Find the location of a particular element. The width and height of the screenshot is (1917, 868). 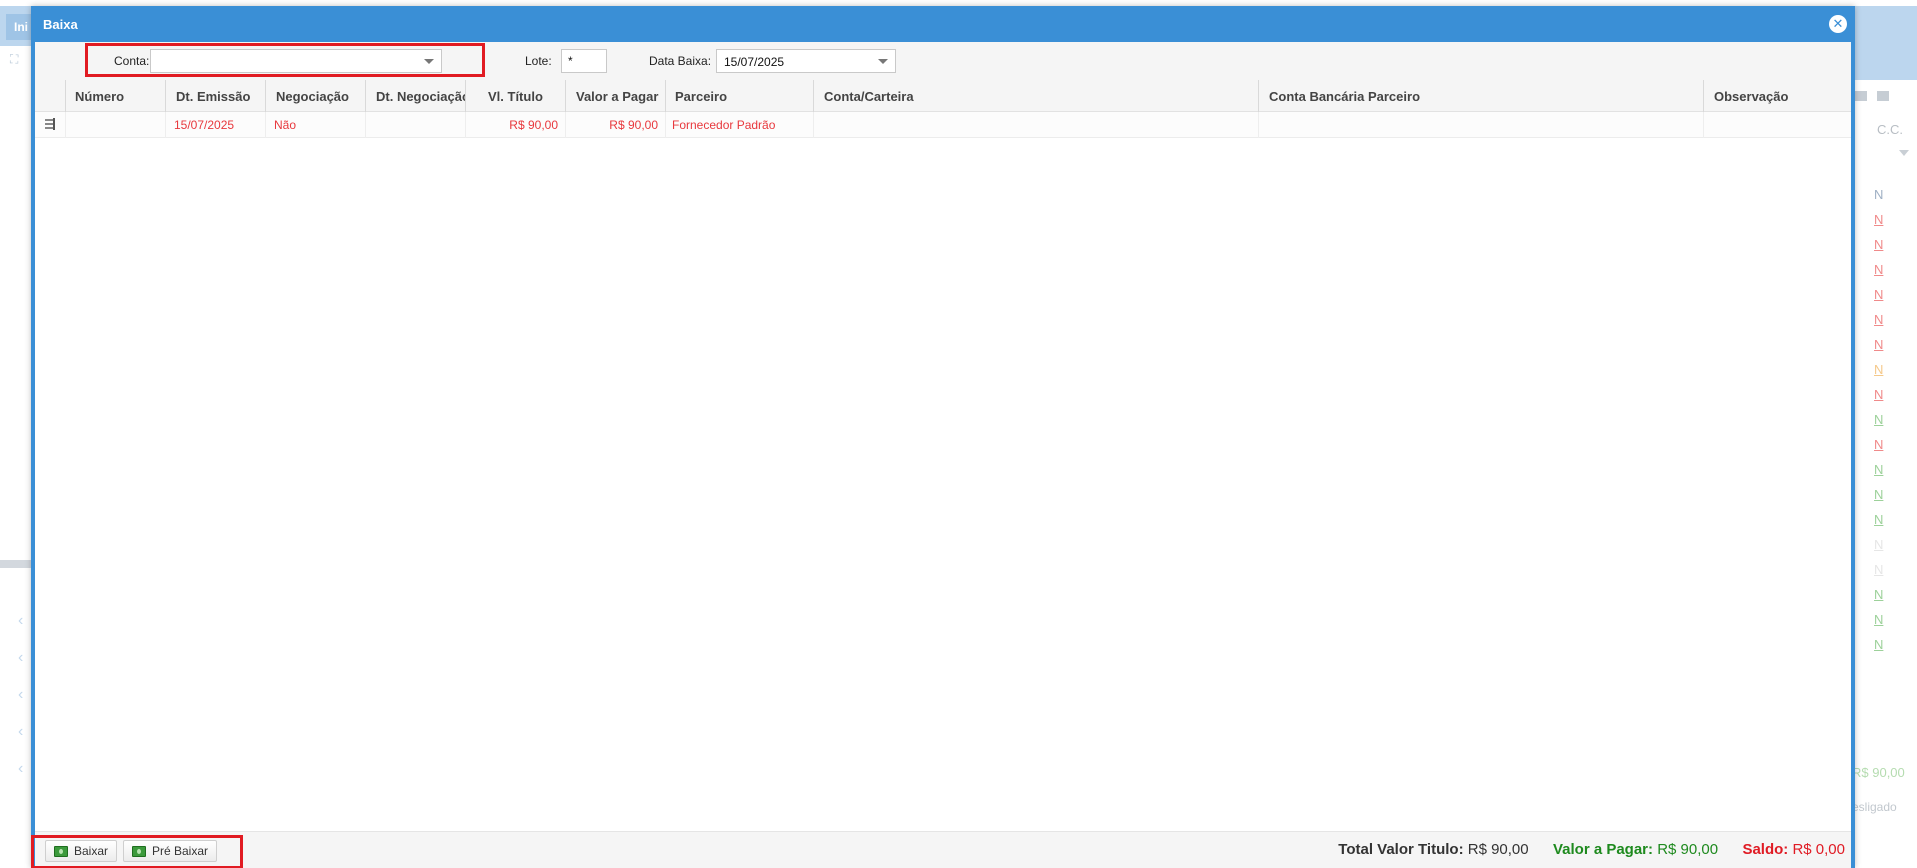

background-scroll-marker is located at coordinates (16, 564).